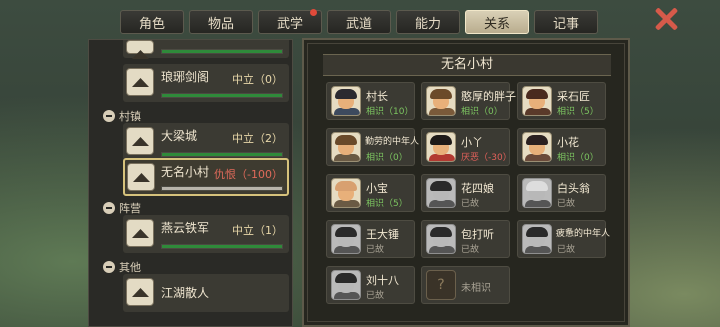  Describe the element at coordinates (140, 233) in the screenshot. I see `army-camp-icon` at that location.